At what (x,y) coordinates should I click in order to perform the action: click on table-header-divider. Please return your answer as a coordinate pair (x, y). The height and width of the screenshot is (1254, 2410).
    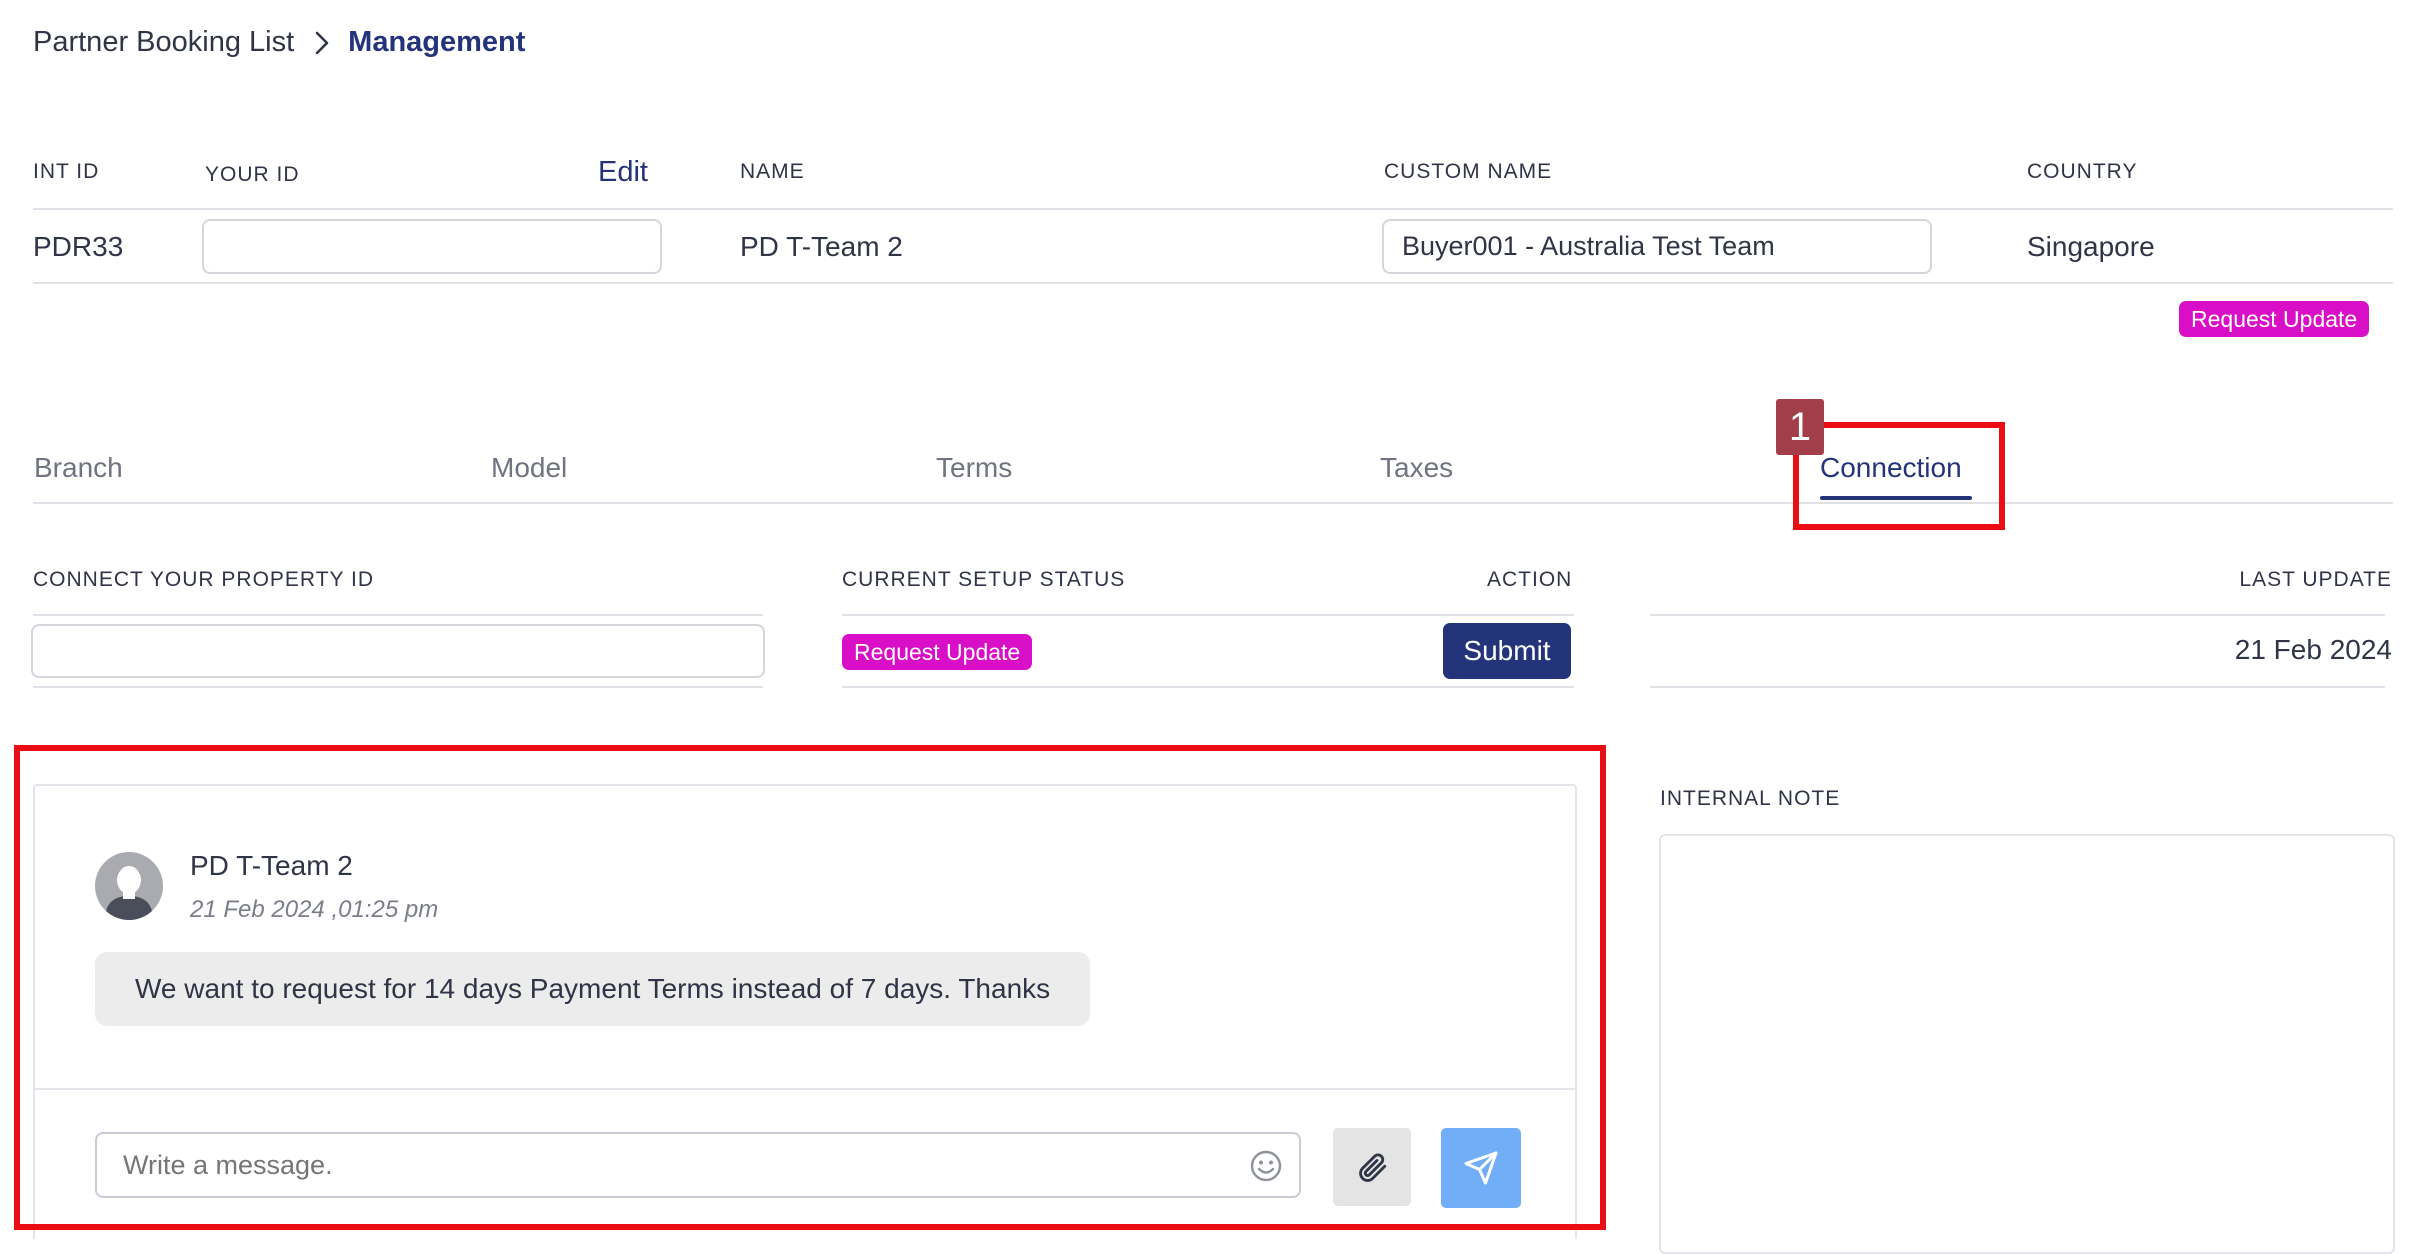
    Looking at the image, I should click on (1213, 209).